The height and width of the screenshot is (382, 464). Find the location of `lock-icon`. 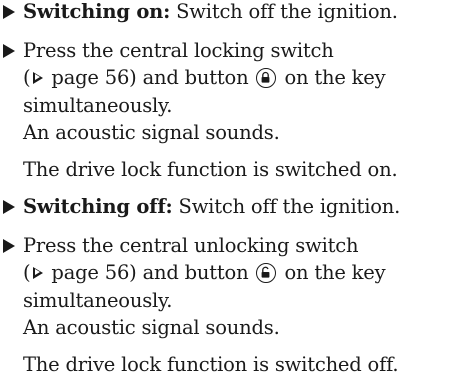

lock-icon is located at coordinates (266, 78).